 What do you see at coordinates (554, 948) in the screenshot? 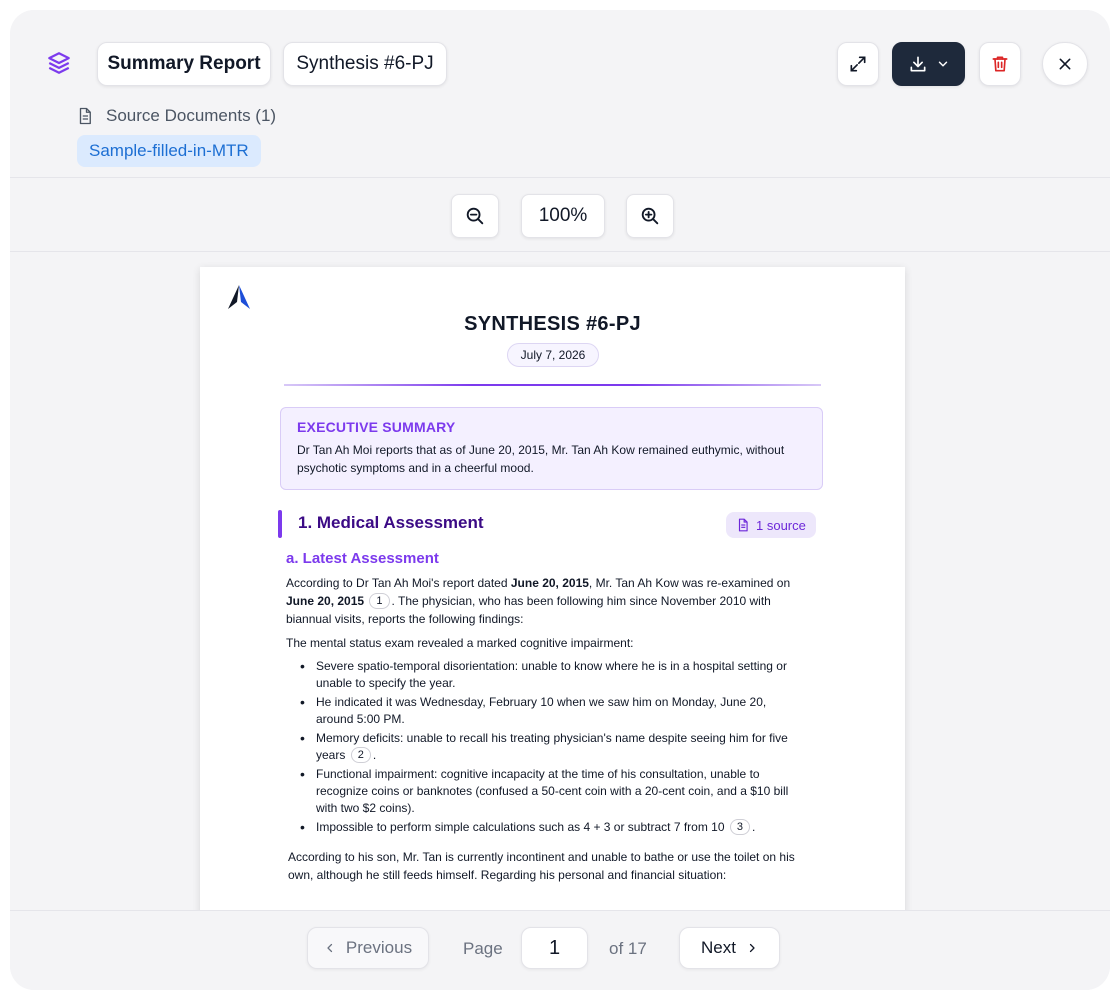
I see `page-number-input: 1` at bounding box center [554, 948].